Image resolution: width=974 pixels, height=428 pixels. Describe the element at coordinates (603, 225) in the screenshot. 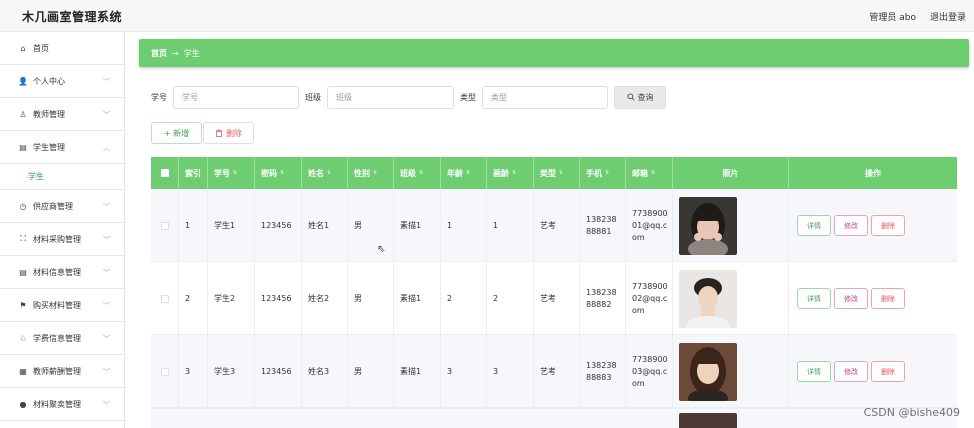

I see `cell-phone: 13823888881` at that location.